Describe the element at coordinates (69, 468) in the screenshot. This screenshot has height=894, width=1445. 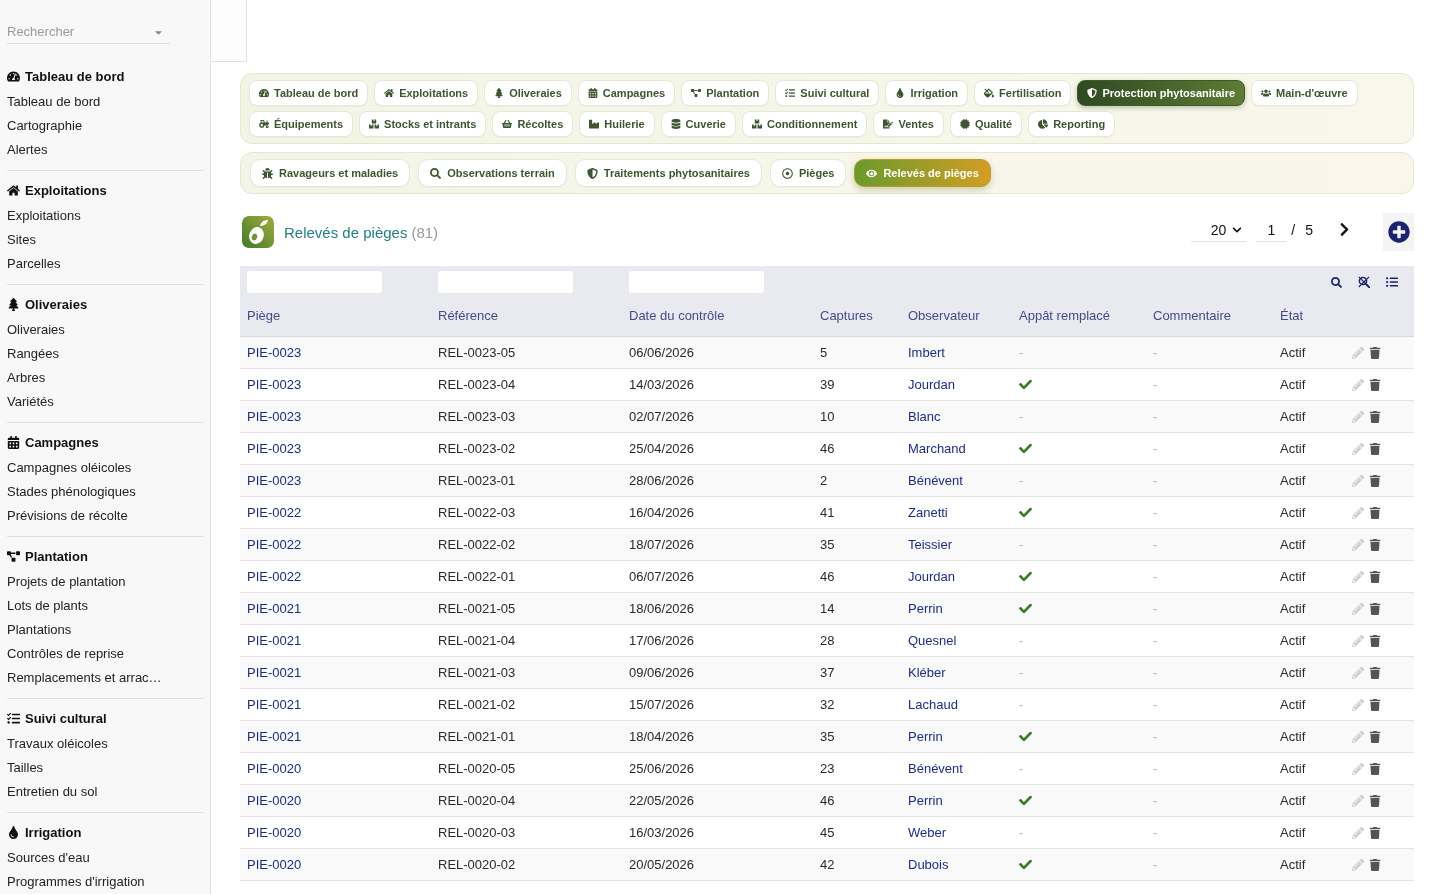
I see `sidebar-link: Campagnes oléicoles` at that location.